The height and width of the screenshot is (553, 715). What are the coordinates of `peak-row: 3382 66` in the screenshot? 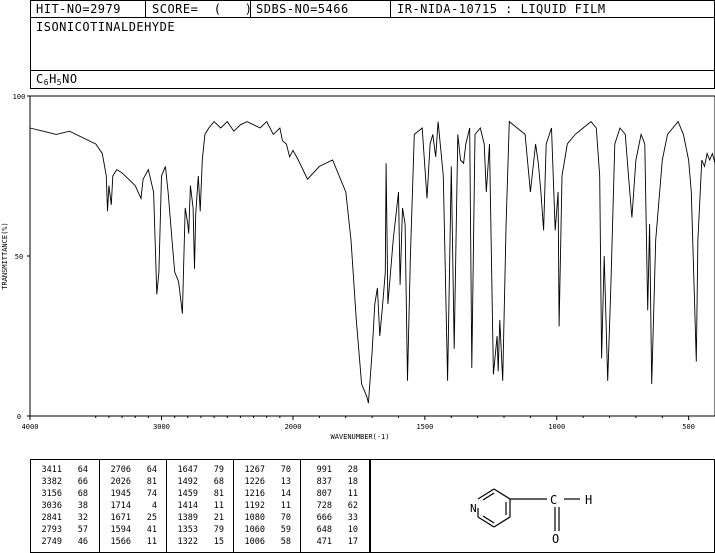 It's located at (61, 482).